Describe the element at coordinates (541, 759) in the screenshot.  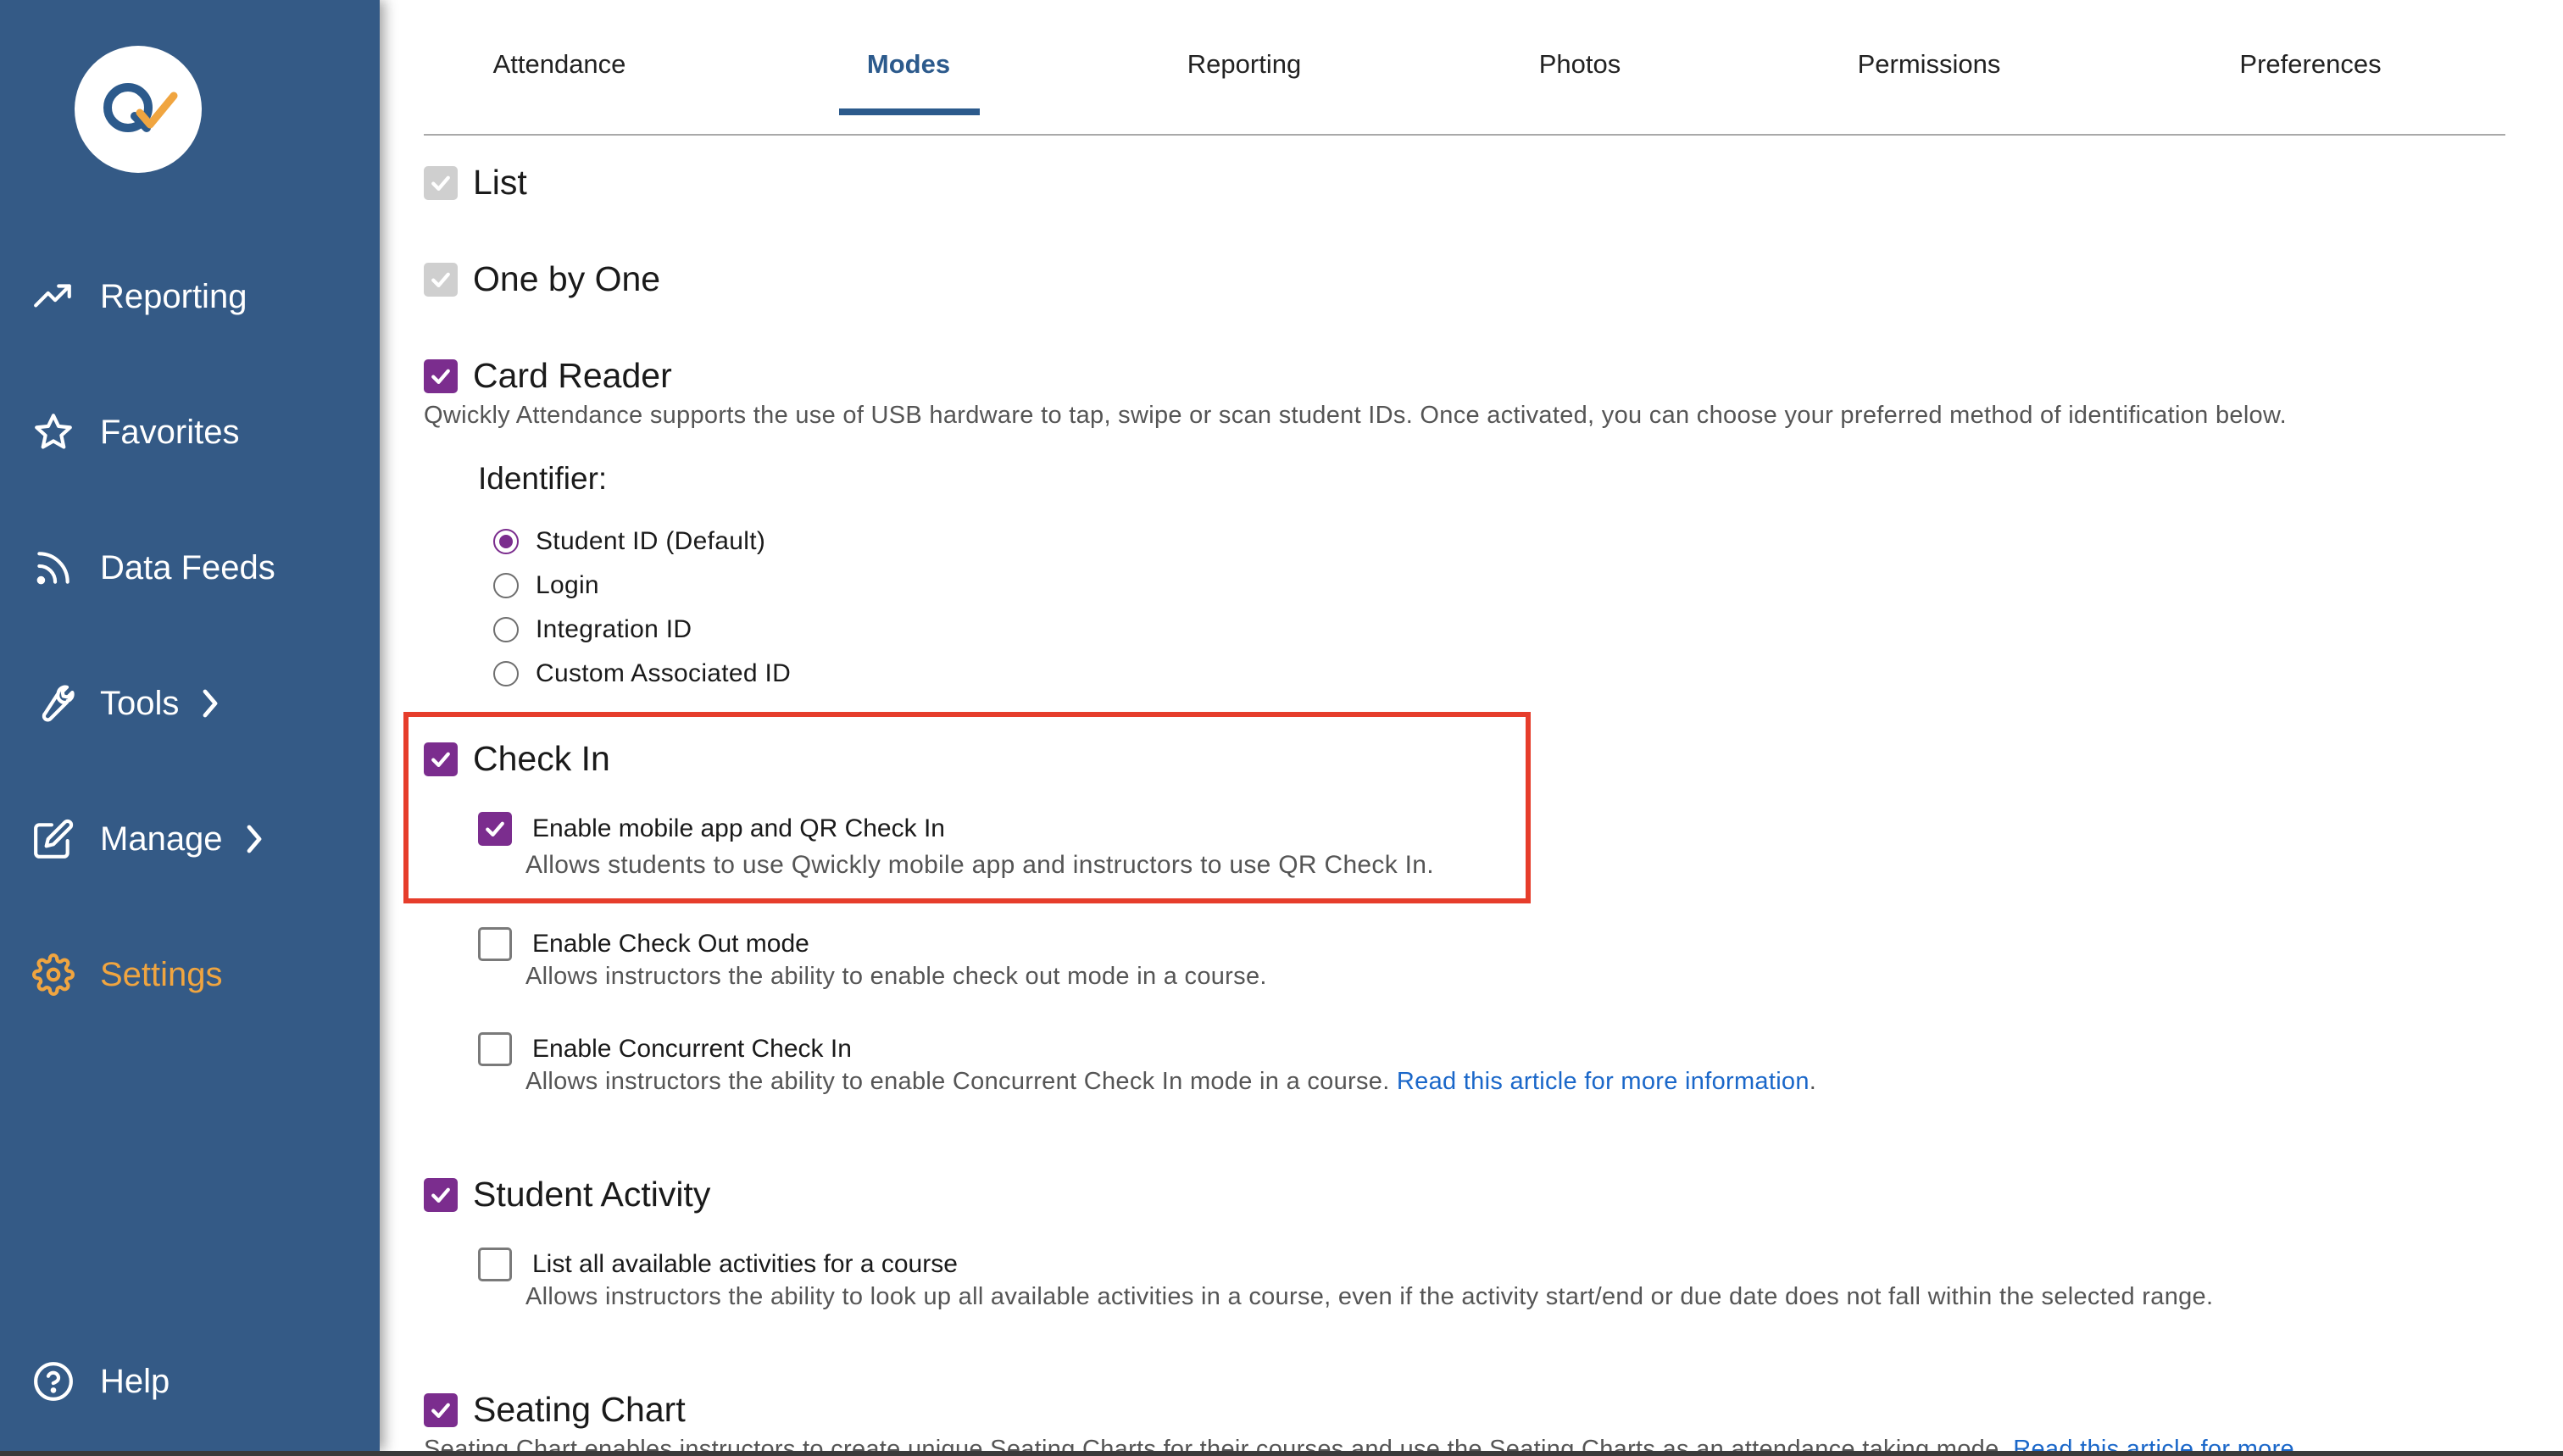
I see `mode-label: Check In` at that location.